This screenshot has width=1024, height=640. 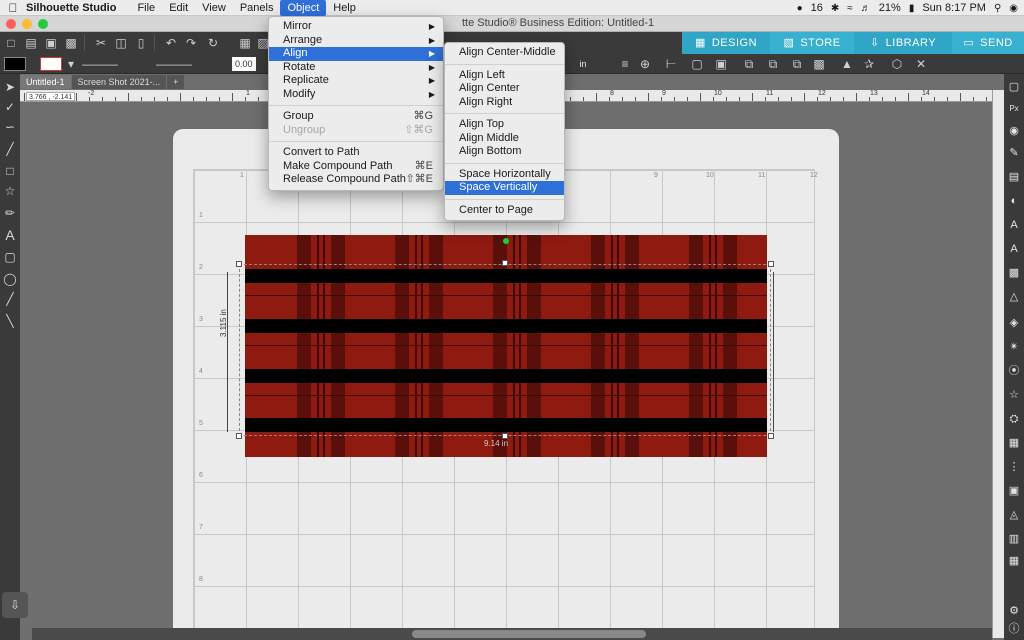 I want to click on resize-handle-top, so click(x=505, y=263).